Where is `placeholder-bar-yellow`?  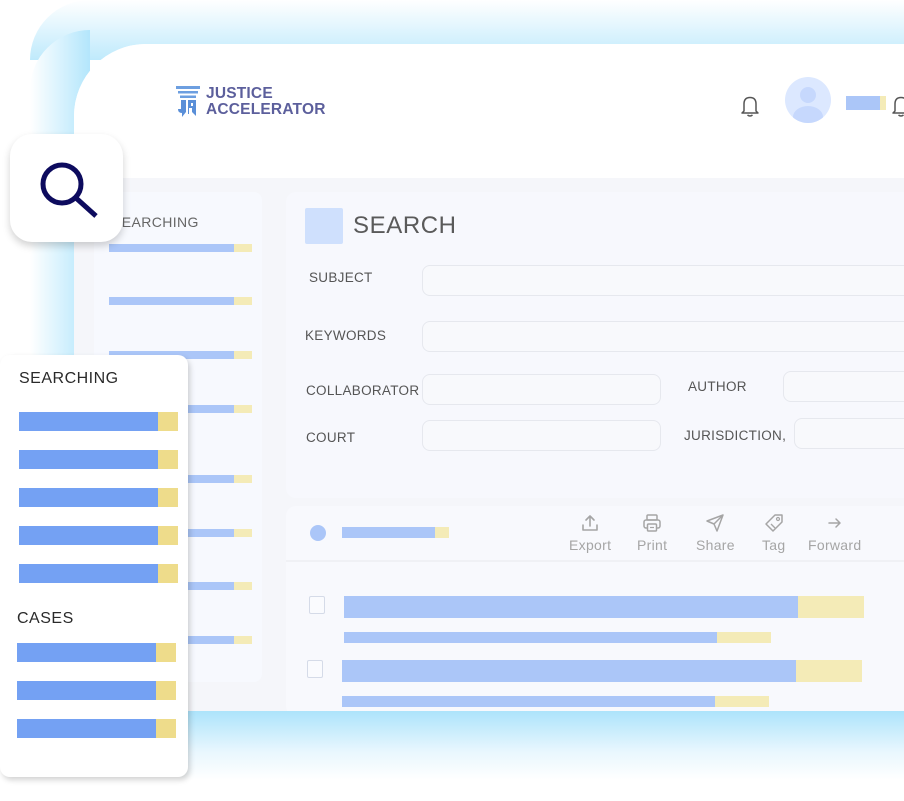
placeholder-bar-yellow is located at coordinates (883, 103).